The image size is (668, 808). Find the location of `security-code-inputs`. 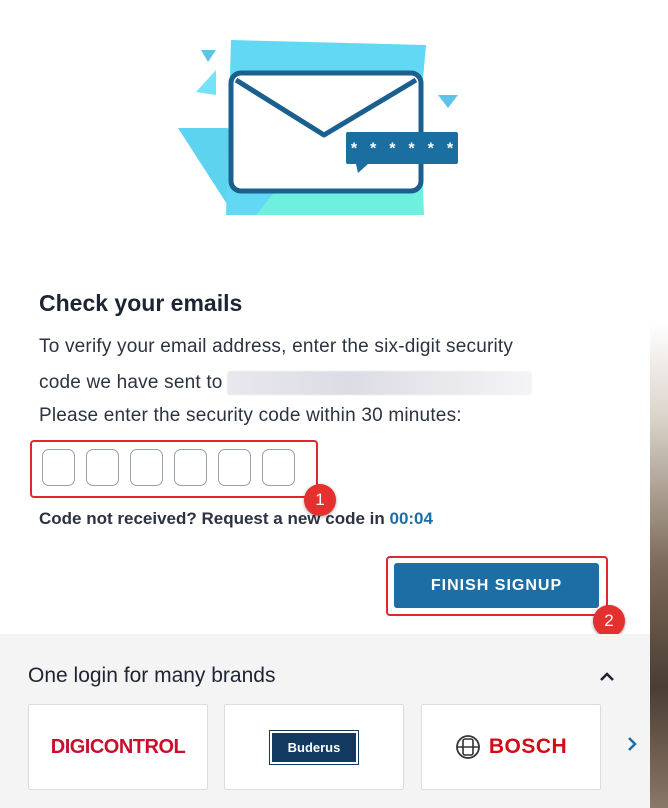

security-code-inputs is located at coordinates (168, 467).